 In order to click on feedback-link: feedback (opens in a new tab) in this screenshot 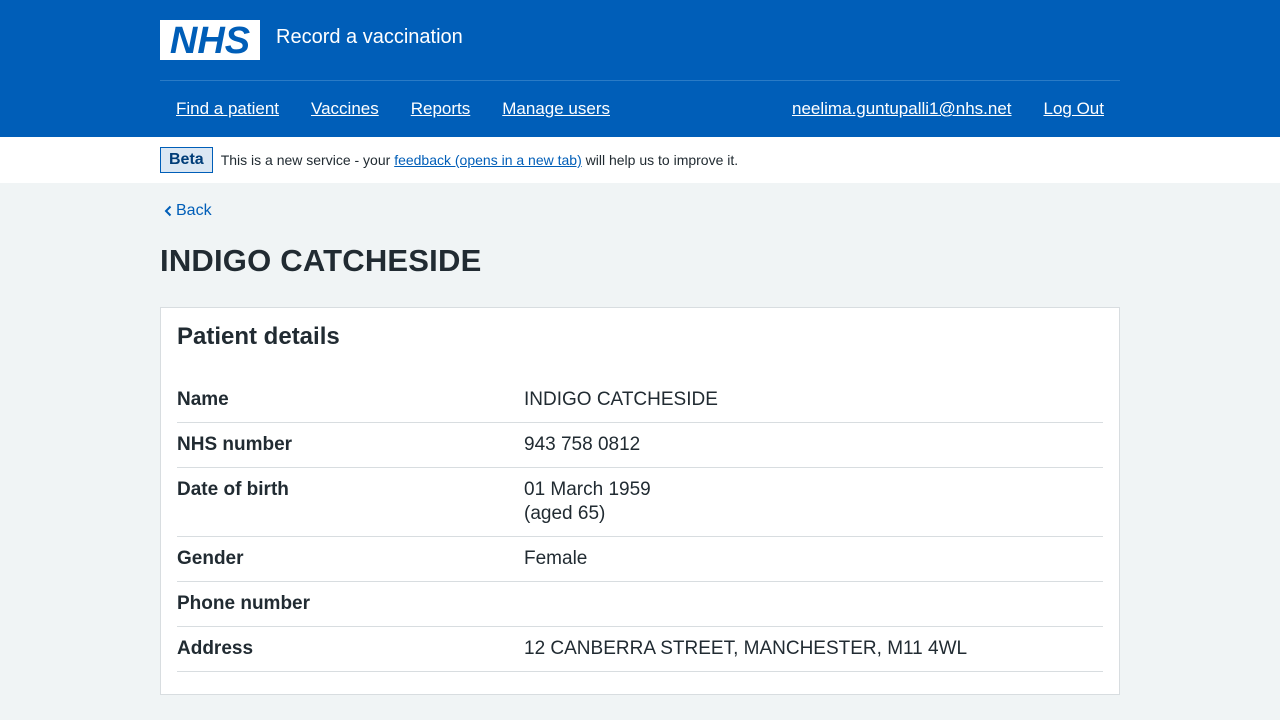, I will do `click(488, 160)`.